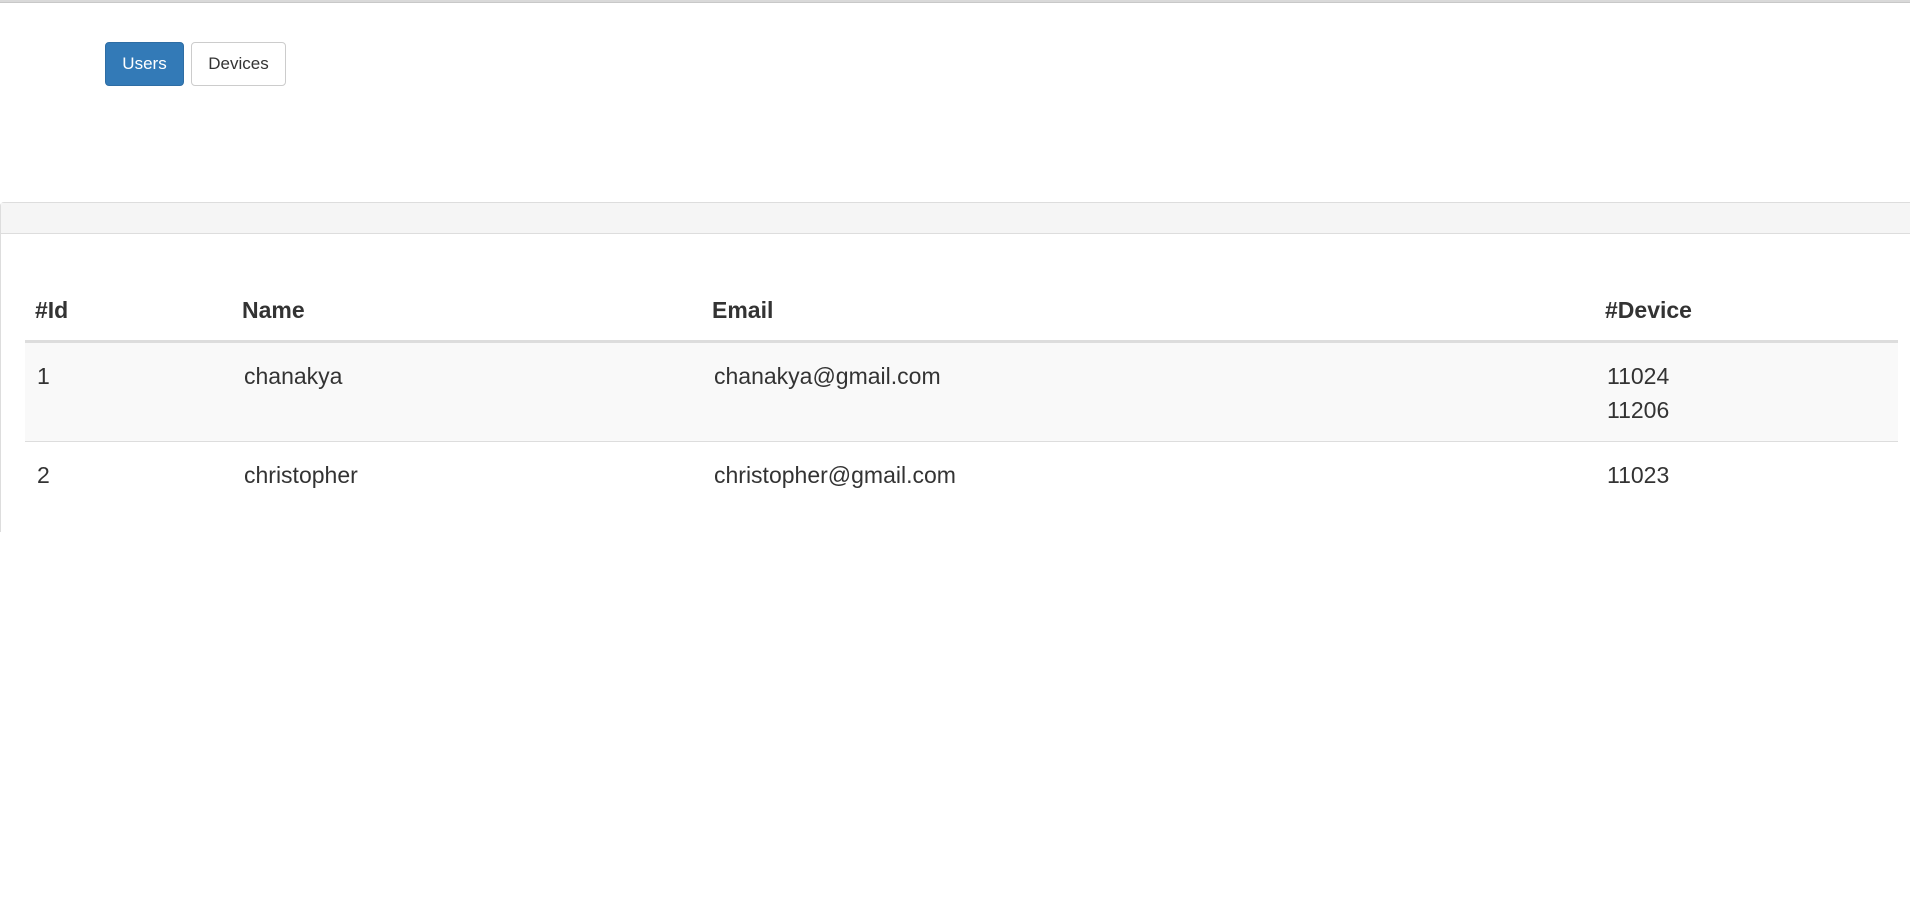 This screenshot has height=919, width=1910. What do you see at coordinates (1638, 475) in the screenshot?
I see `device-id: 11023` at bounding box center [1638, 475].